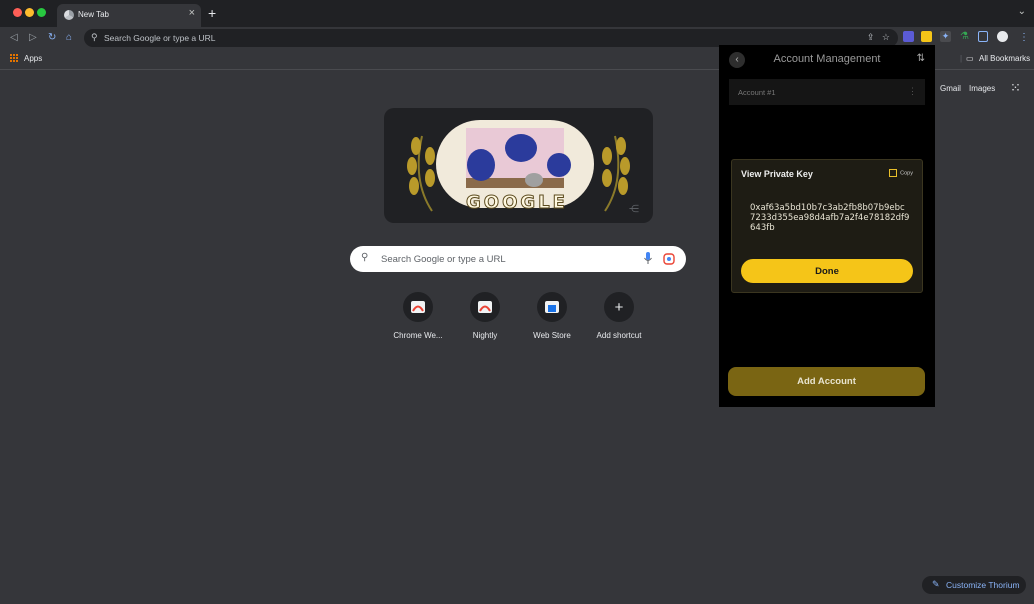  I want to click on minimize-window-button, so click(29, 12).